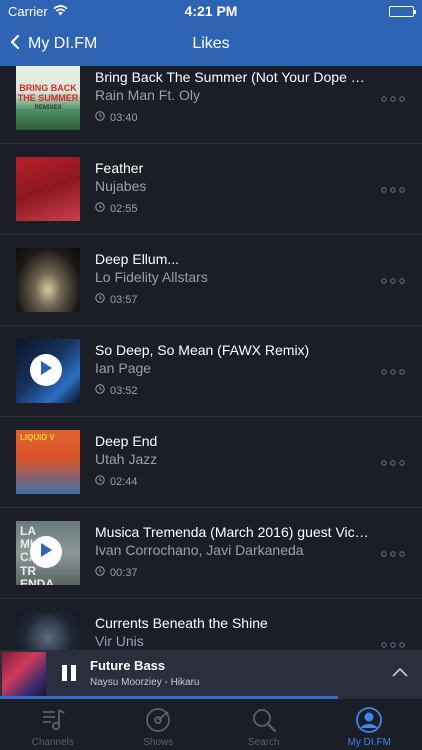  What do you see at coordinates (64, 673) in the screenshot?
I see `pause-icon` at bounding box center [64, 673].